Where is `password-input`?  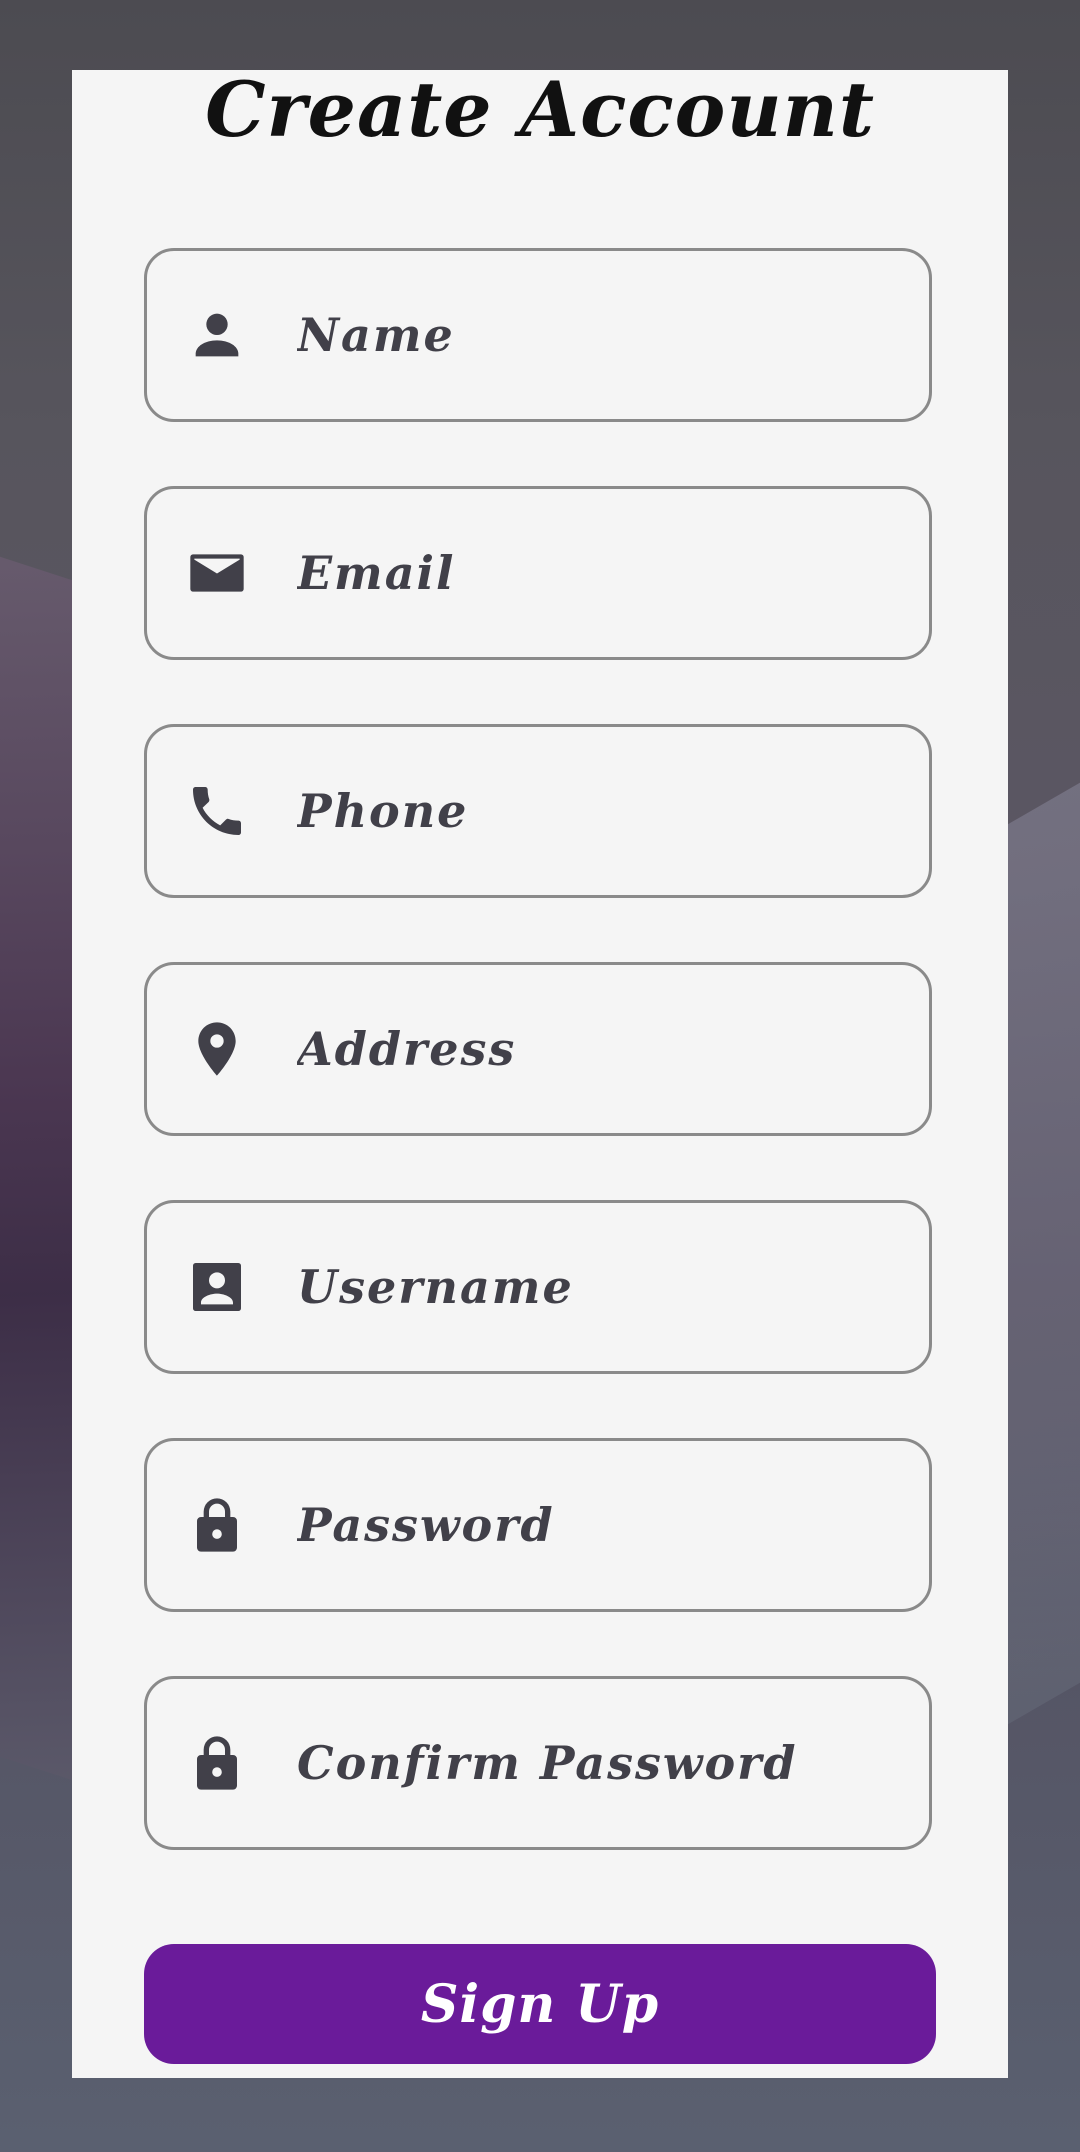
password-input is located at coordinates (597, 1525).